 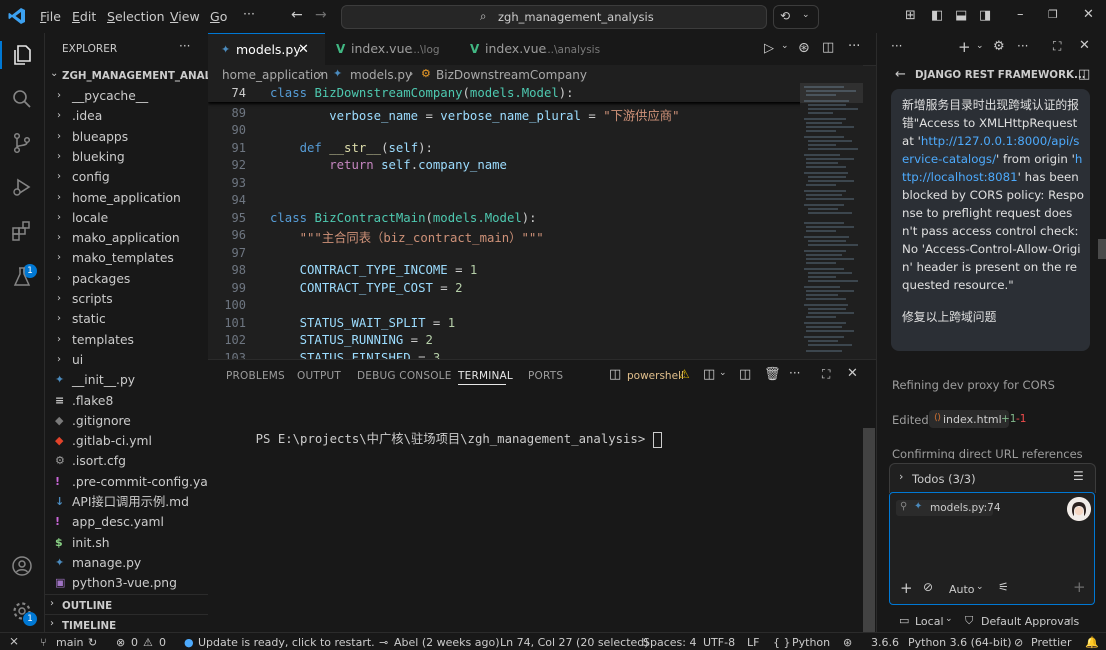 I want to click on command-center-search: ⌕ zgh_management_analysis, so click(x=554, y=17).